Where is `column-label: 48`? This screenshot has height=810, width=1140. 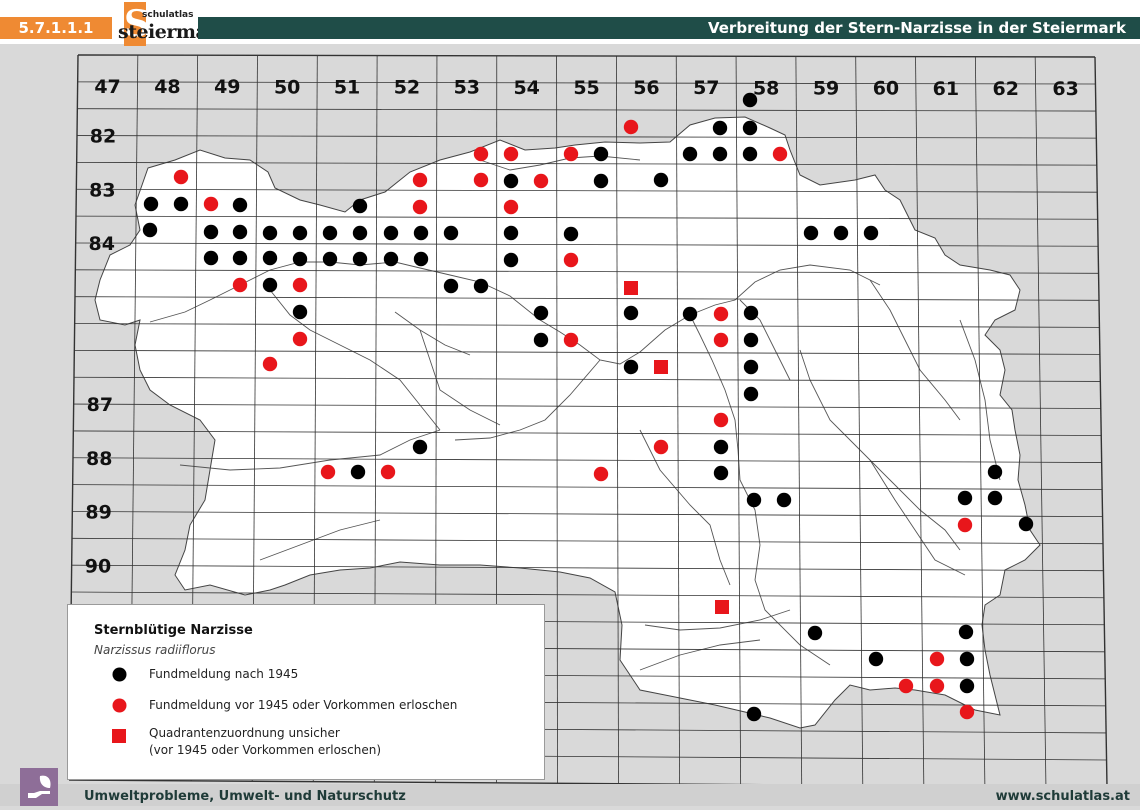
column-label: 48 is located at coordinates (167, 87).